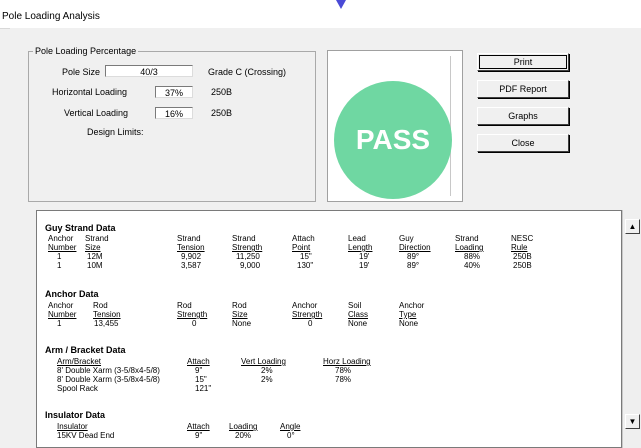 This screenshot has height=448, width=641. I want to click on guy-header-bottom: Strength, so click(247, 247).